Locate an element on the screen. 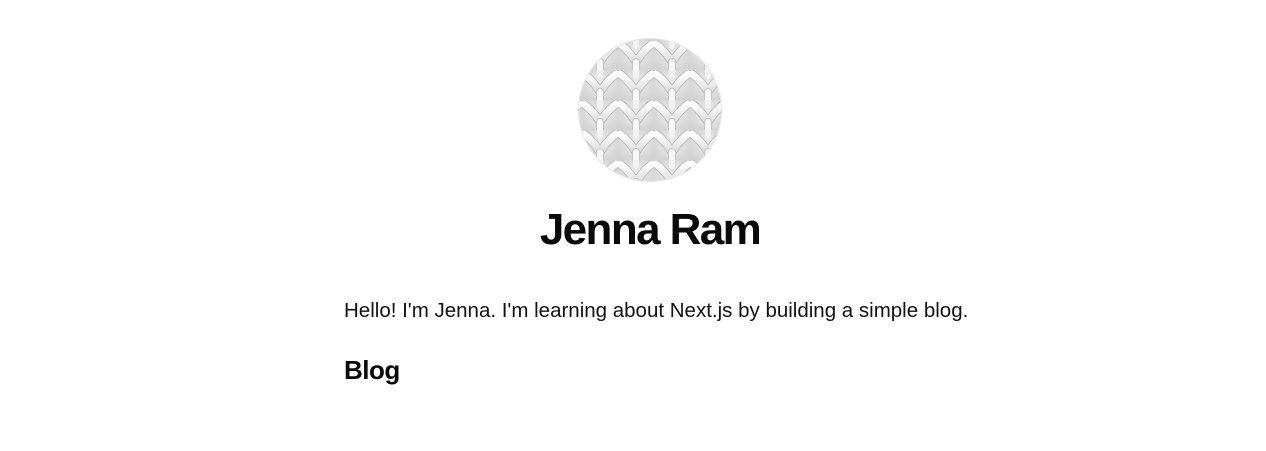  profile-avatar-icon is located at coordinates (650, 110).